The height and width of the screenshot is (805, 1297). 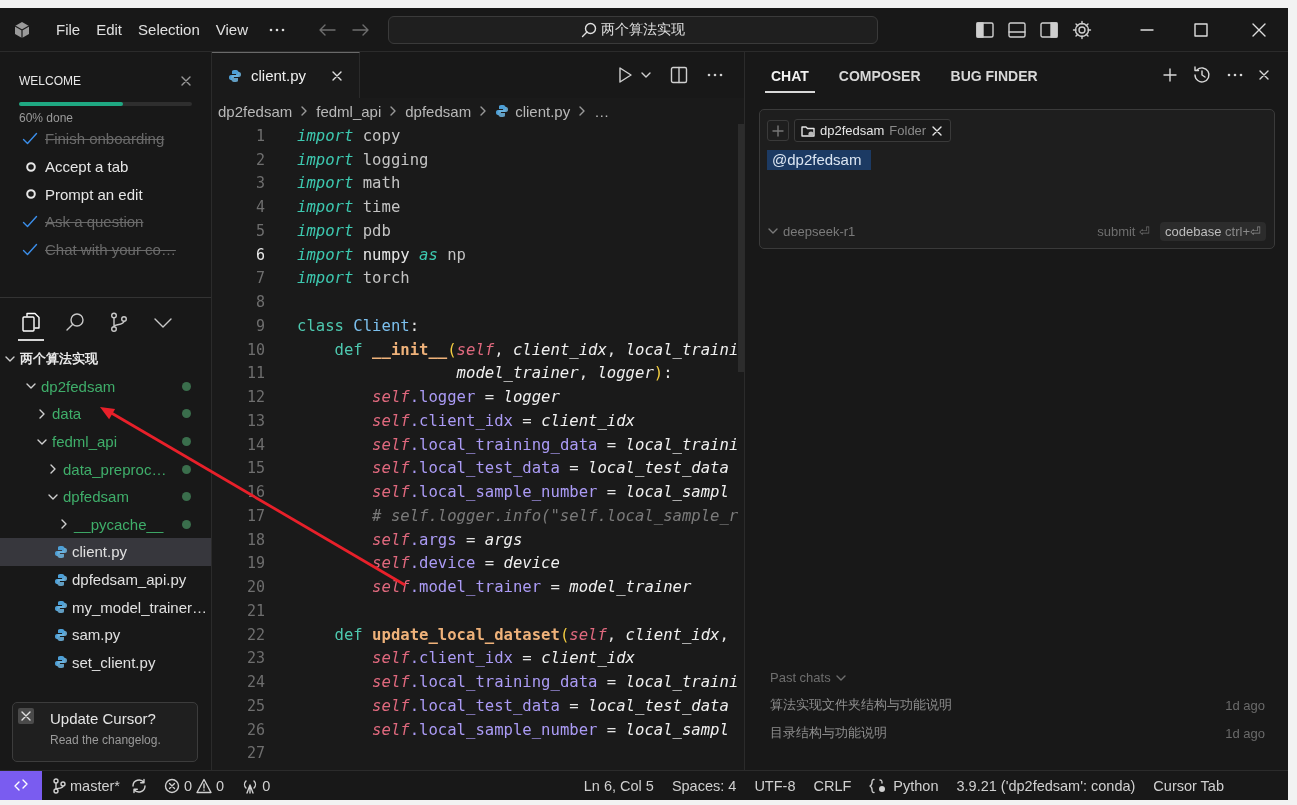 What do you see at coordinates (1046, 785) in the screenshot?
I see `status-item: 3.9.21 ('dp2fedsam': conda)` at bounding box center [1046, 785].